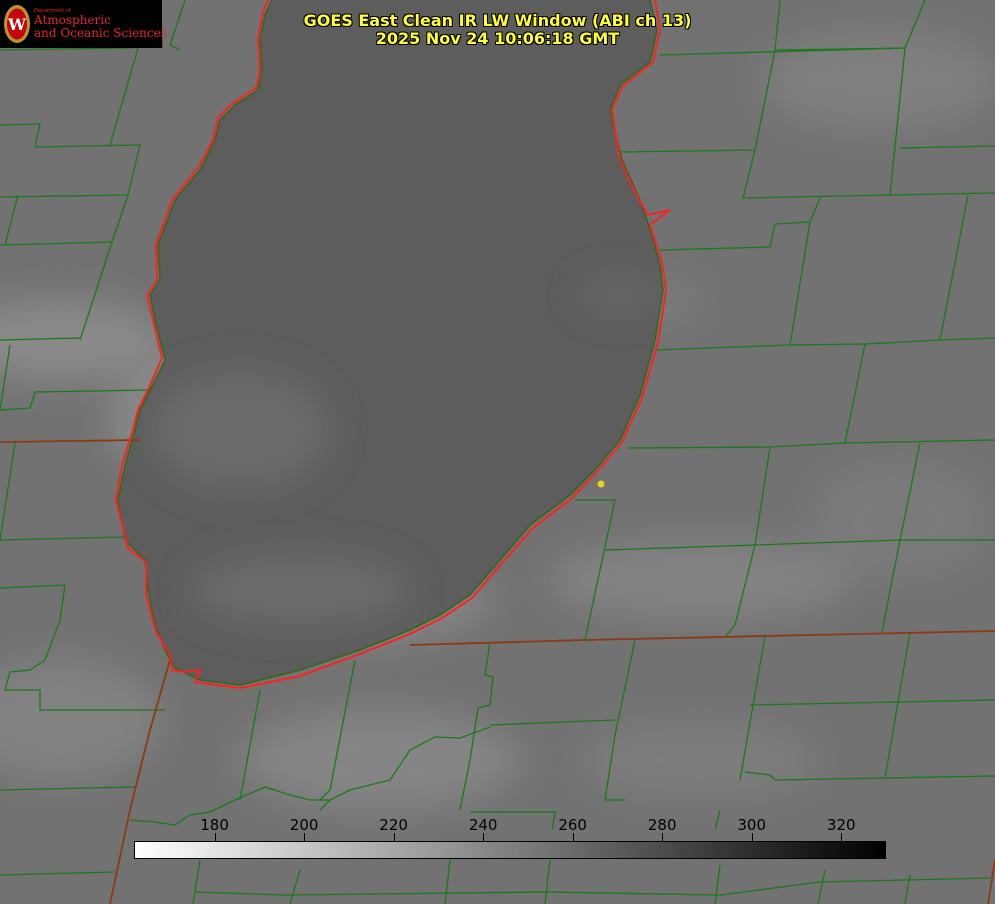 This screenshot has width=995, height=904. I want to click on colorbar, so click(510, 850).